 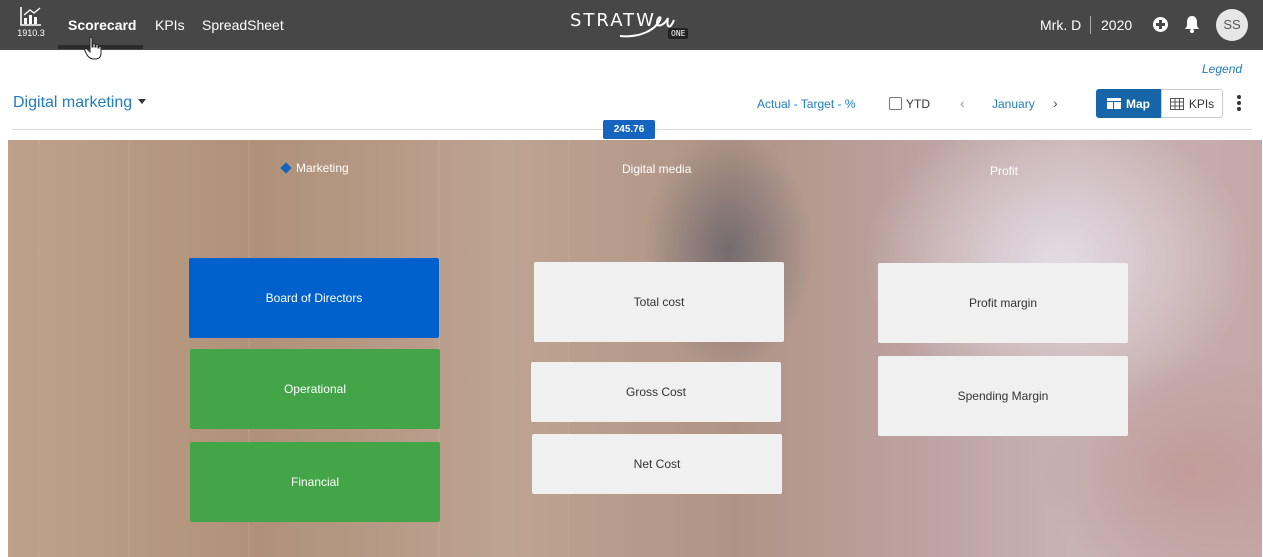 What do you see at coordinates (1160, 24) in the screenshot?
I see `plus-circle-icon` at bounding box center [1160, 24].